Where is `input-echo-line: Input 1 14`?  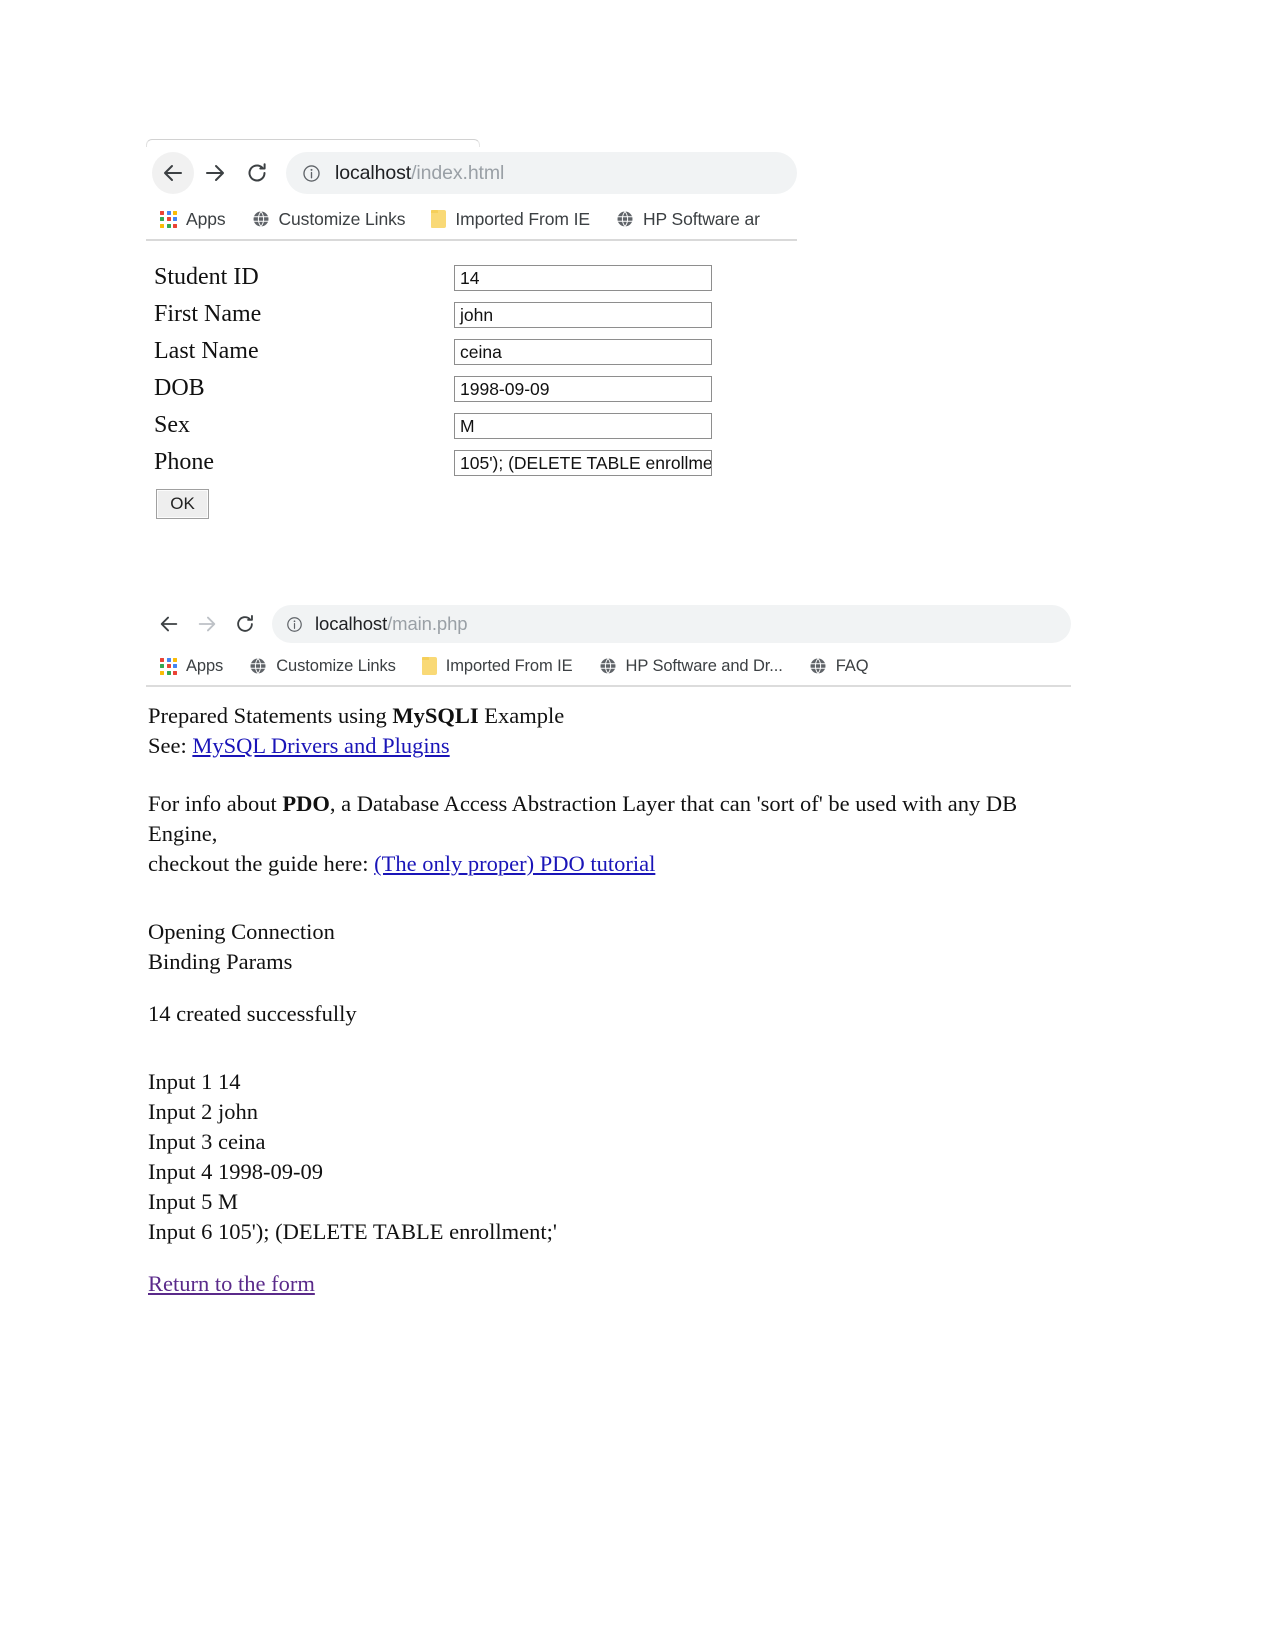
input-echo-line: Input 1 14 is located at coordinates (194, 1081).